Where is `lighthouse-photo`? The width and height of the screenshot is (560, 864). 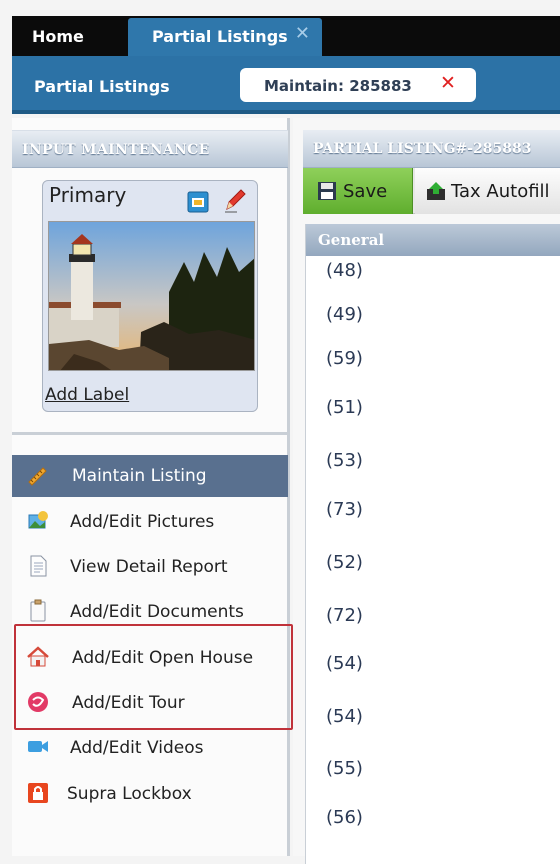
lighthouse-photo is located at coordinates (151, 296).